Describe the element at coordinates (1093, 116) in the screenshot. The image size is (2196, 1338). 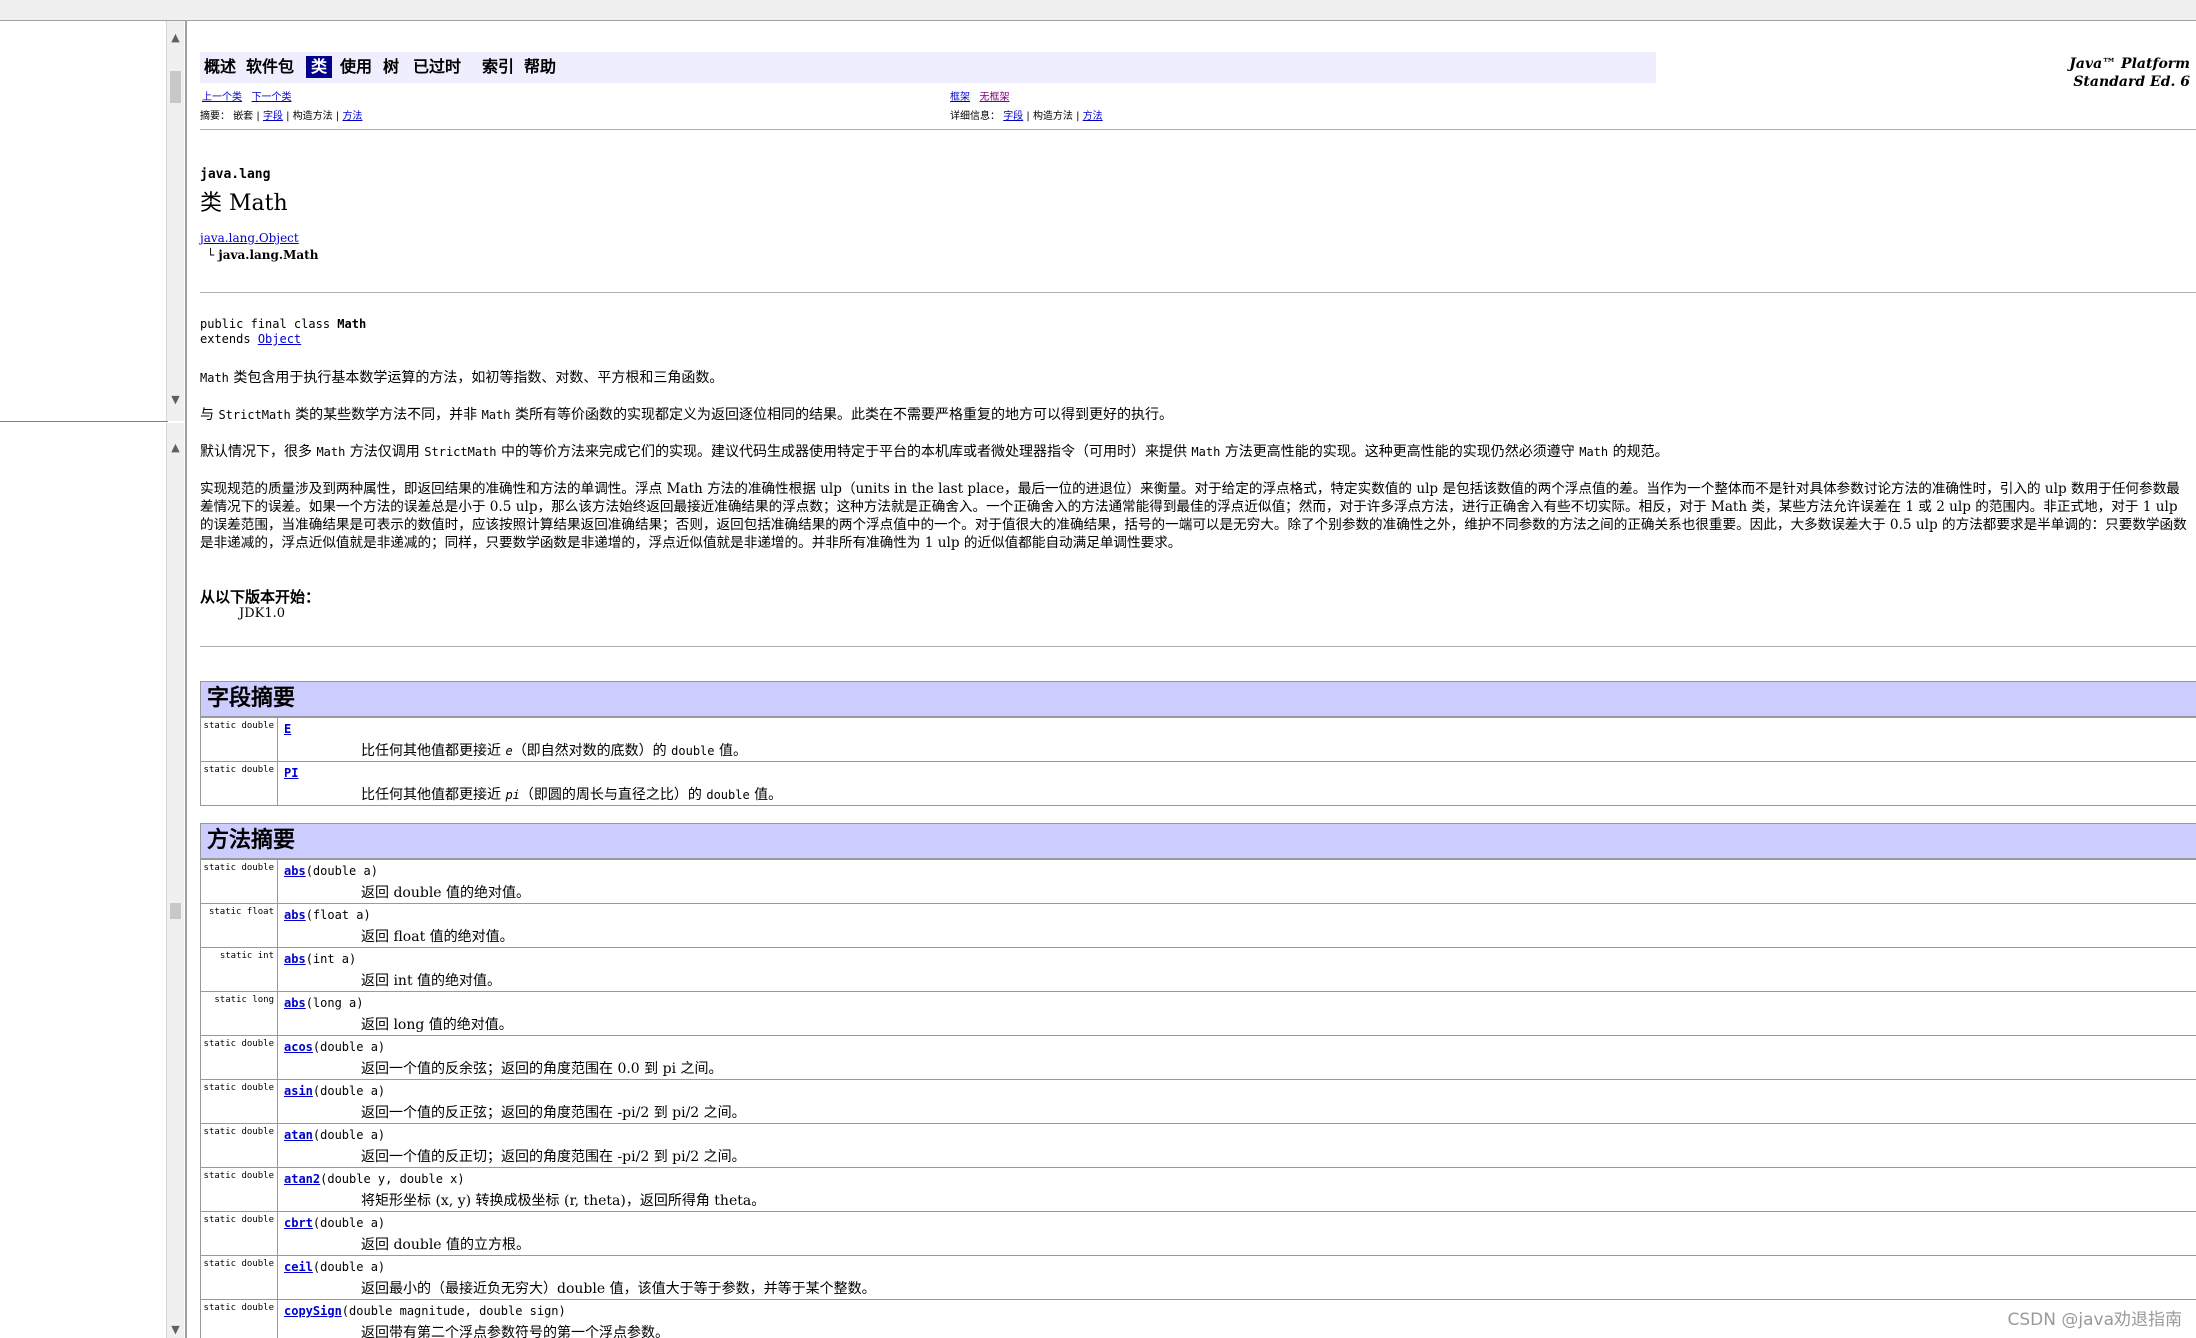
I see `detail-method-link: 方法` at that location.